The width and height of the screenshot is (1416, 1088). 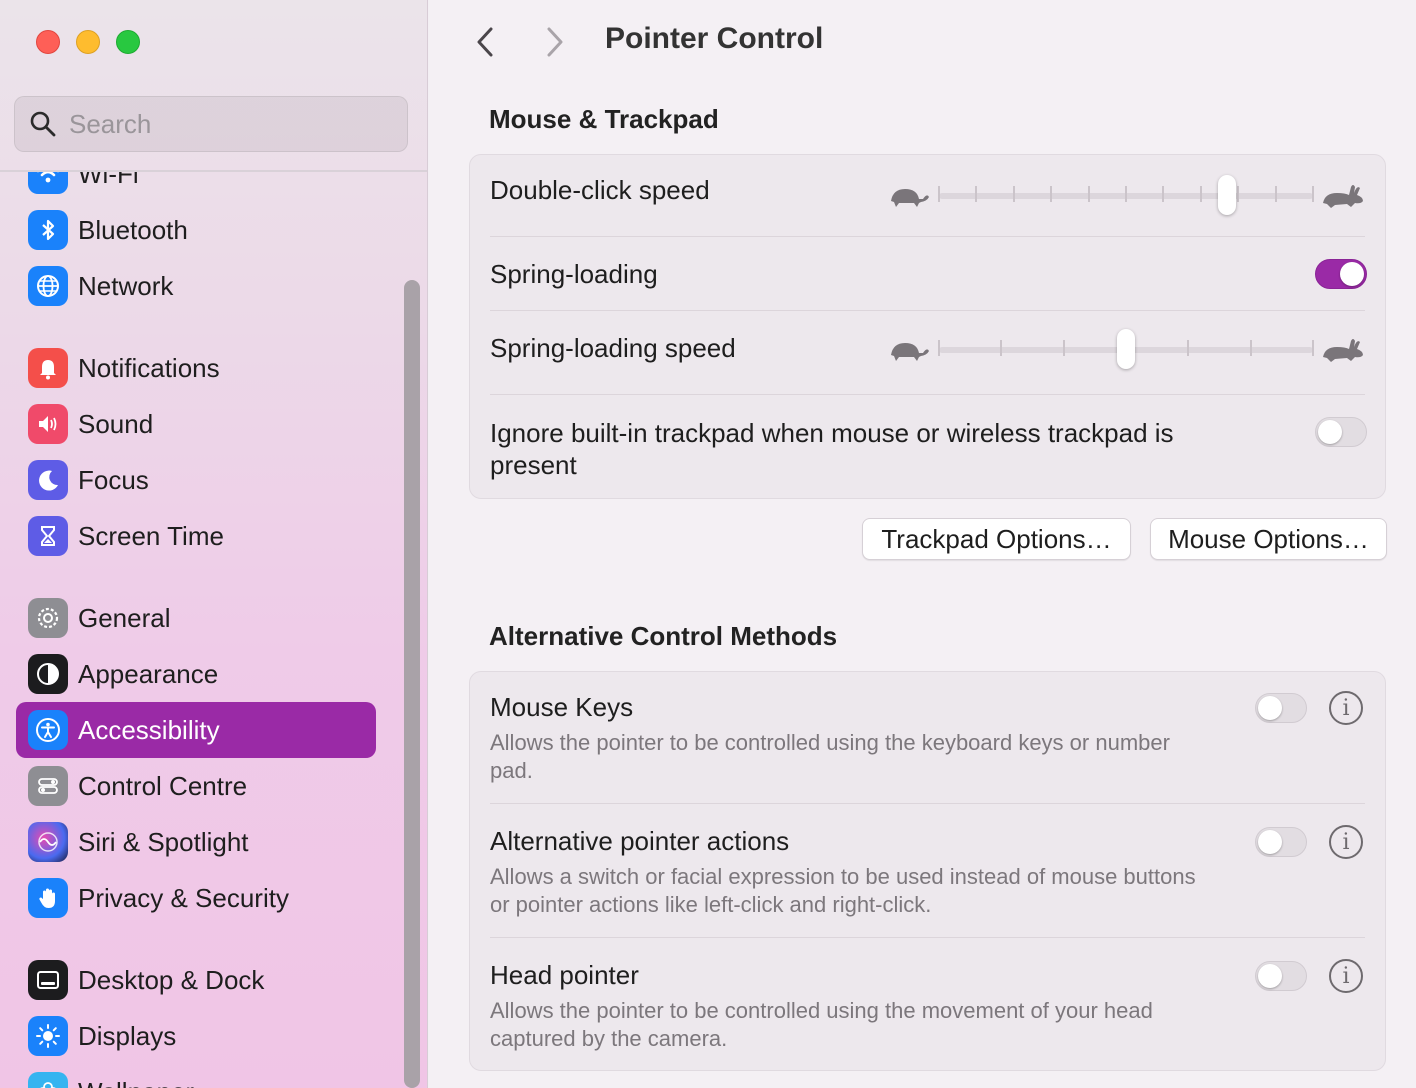 I want to click on window-controls, so click(x=88, y=42).